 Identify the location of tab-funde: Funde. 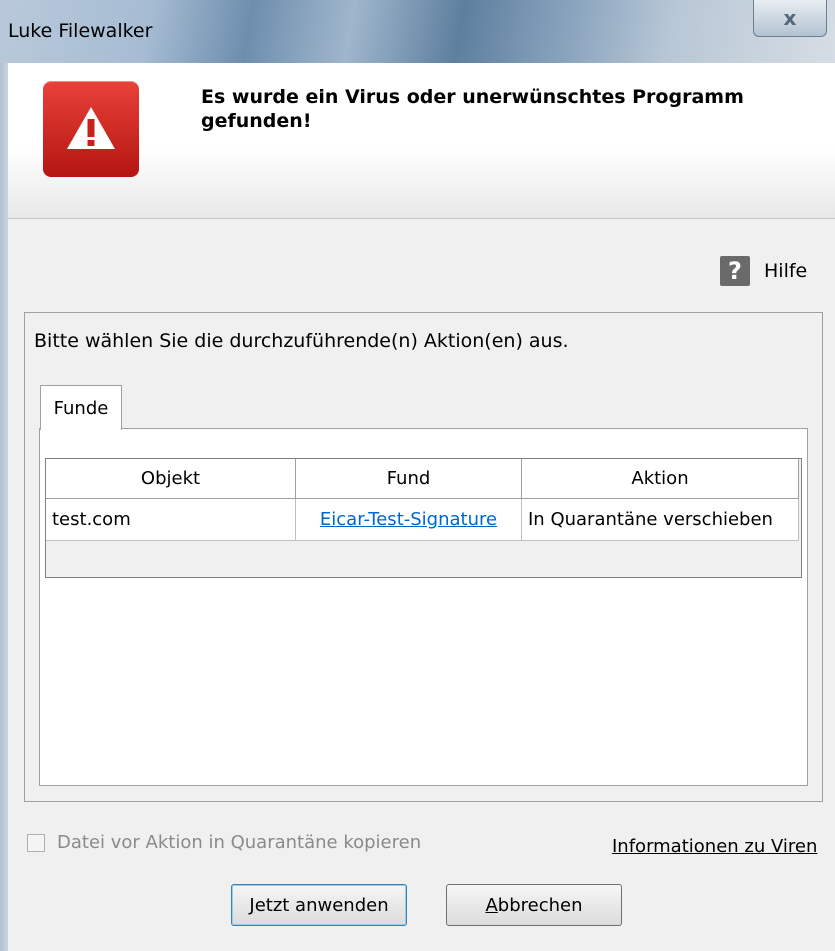
(81, 407).